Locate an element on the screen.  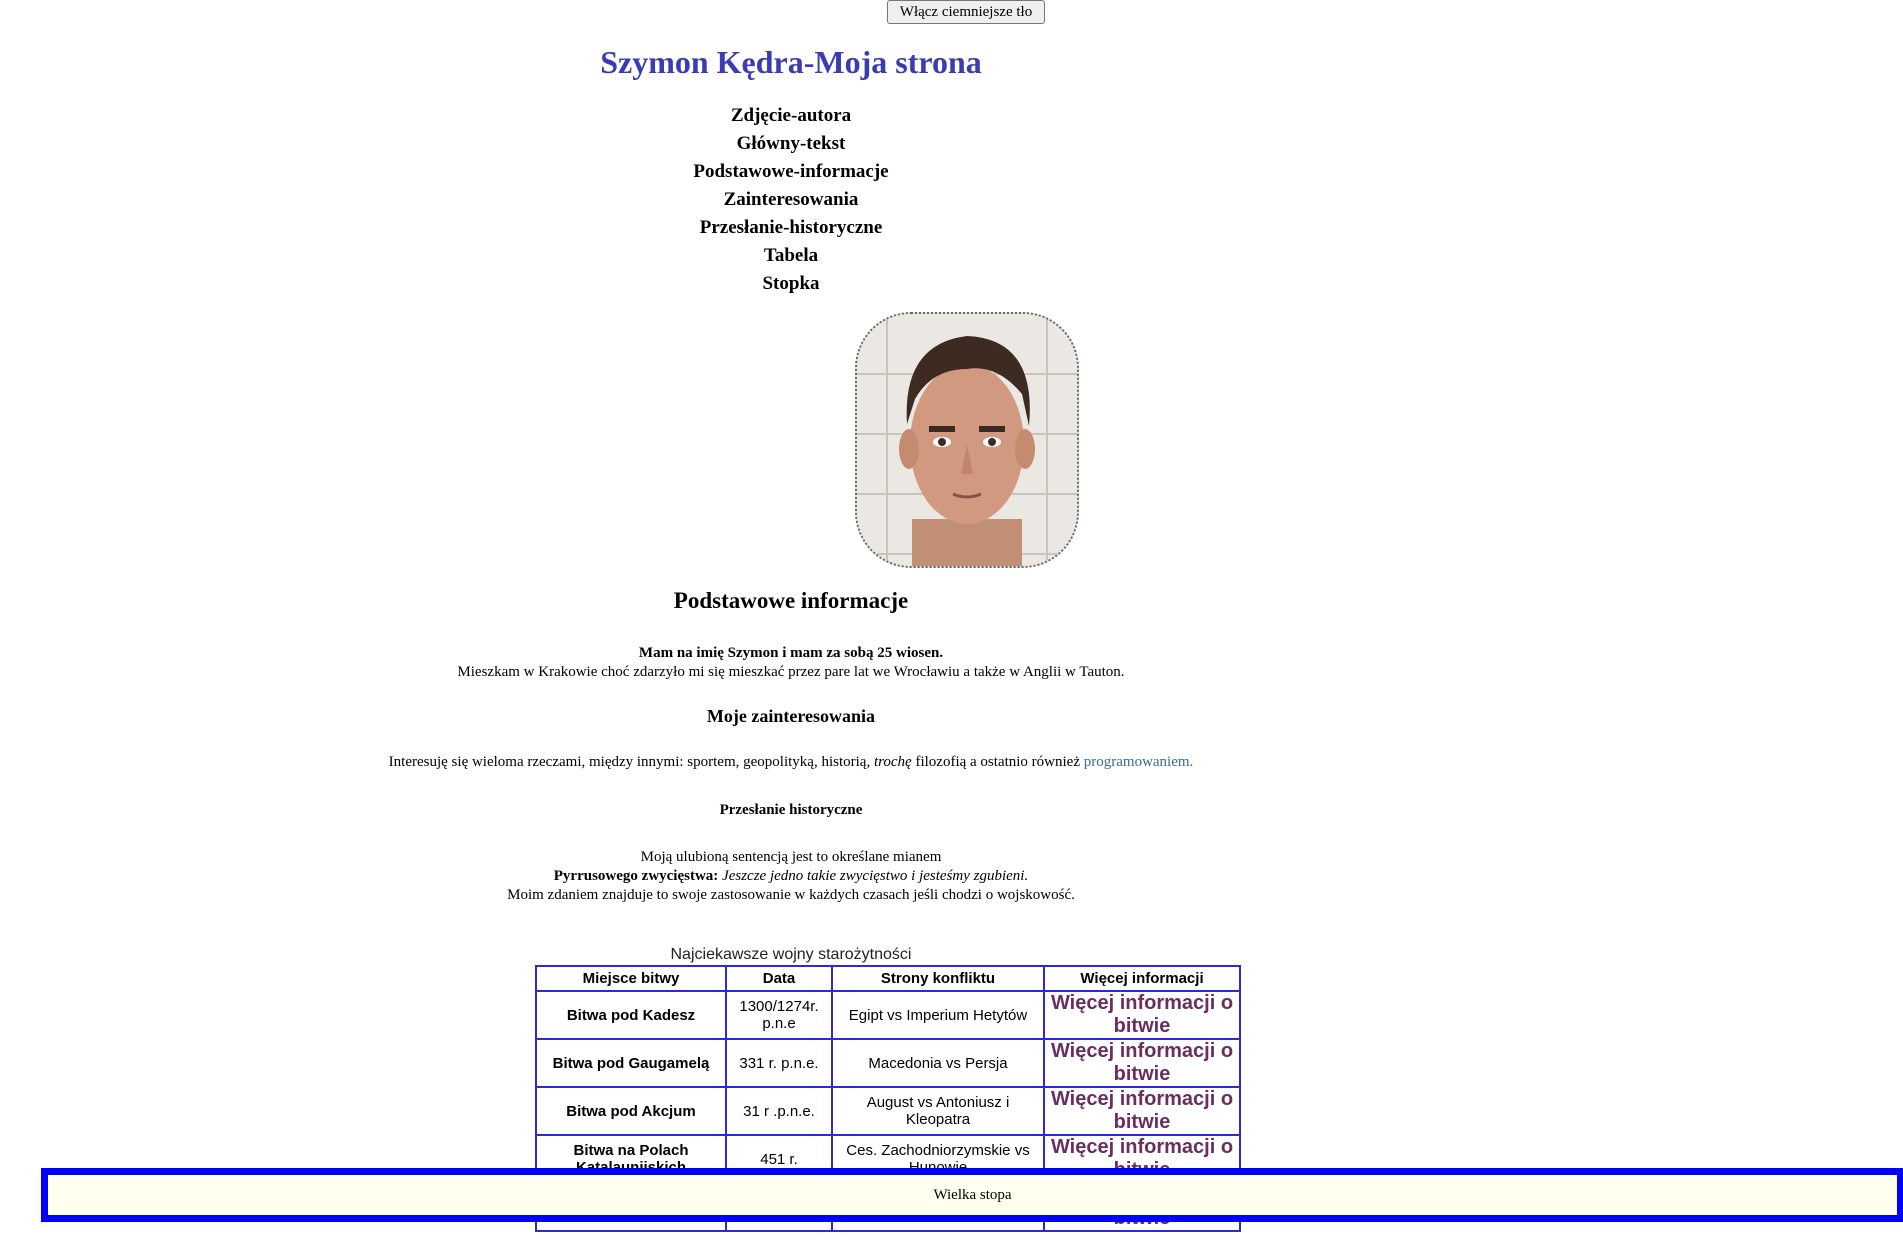
nav-item-interests: Zainteresowania is located at coordinates (791, 200).